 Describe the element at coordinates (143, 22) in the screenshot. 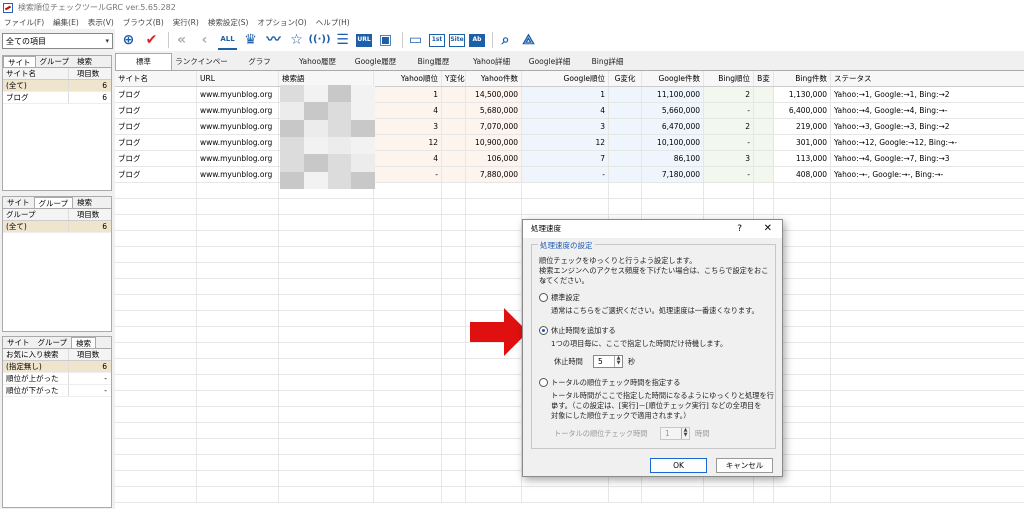

I see `menu-browse: ブラウズ(B)` at that location.